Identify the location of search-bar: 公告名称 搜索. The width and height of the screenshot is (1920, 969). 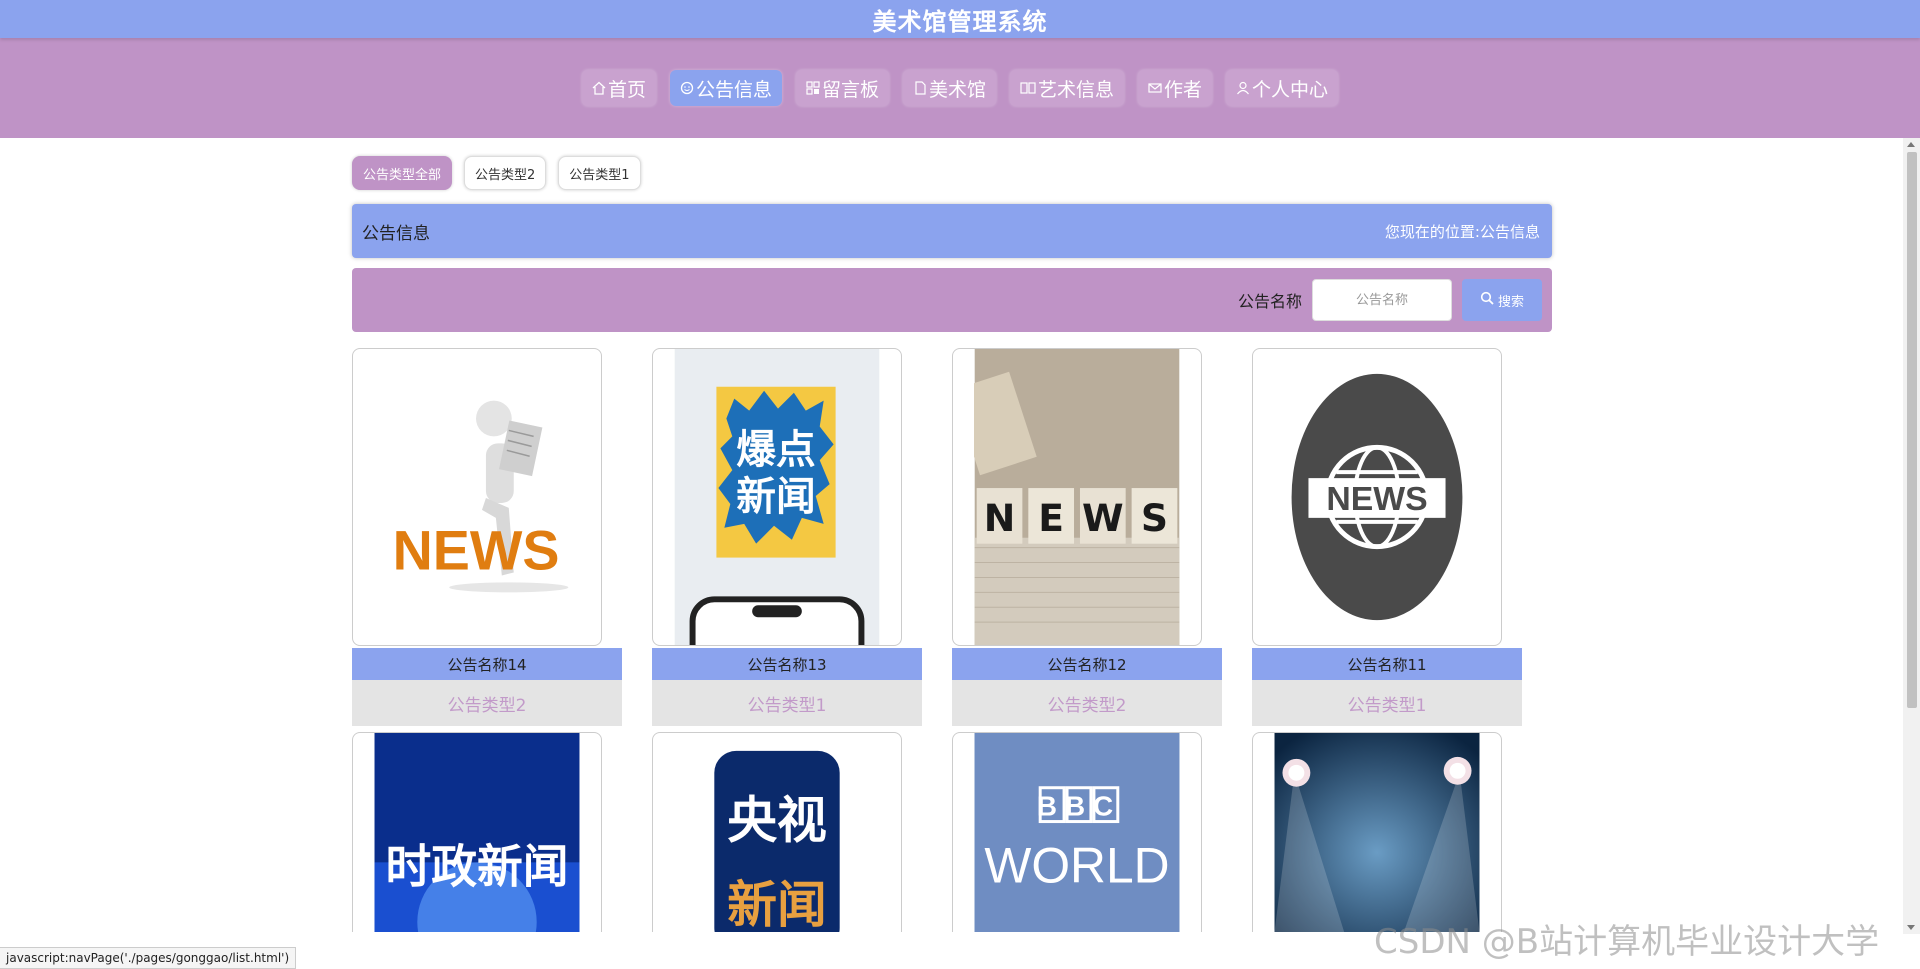
(952, 300).